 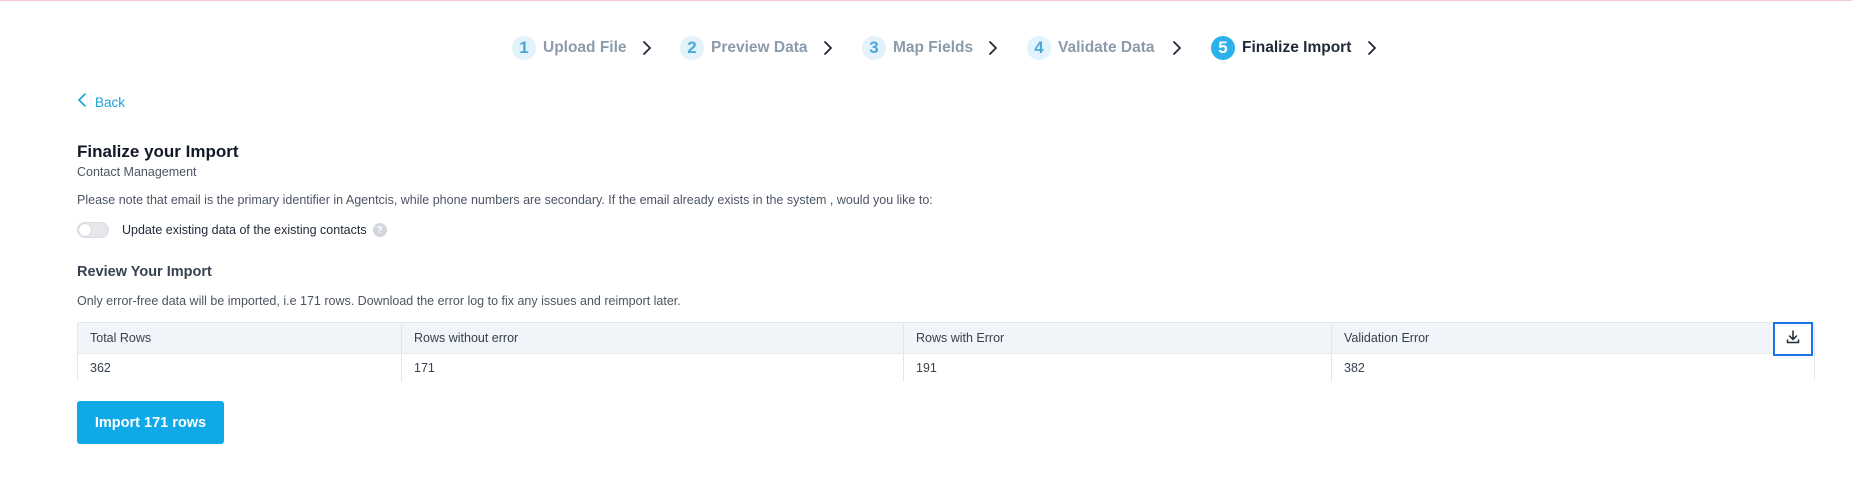 I want to click on table-row: 362 171 191 382, so click(x=946, y=367).